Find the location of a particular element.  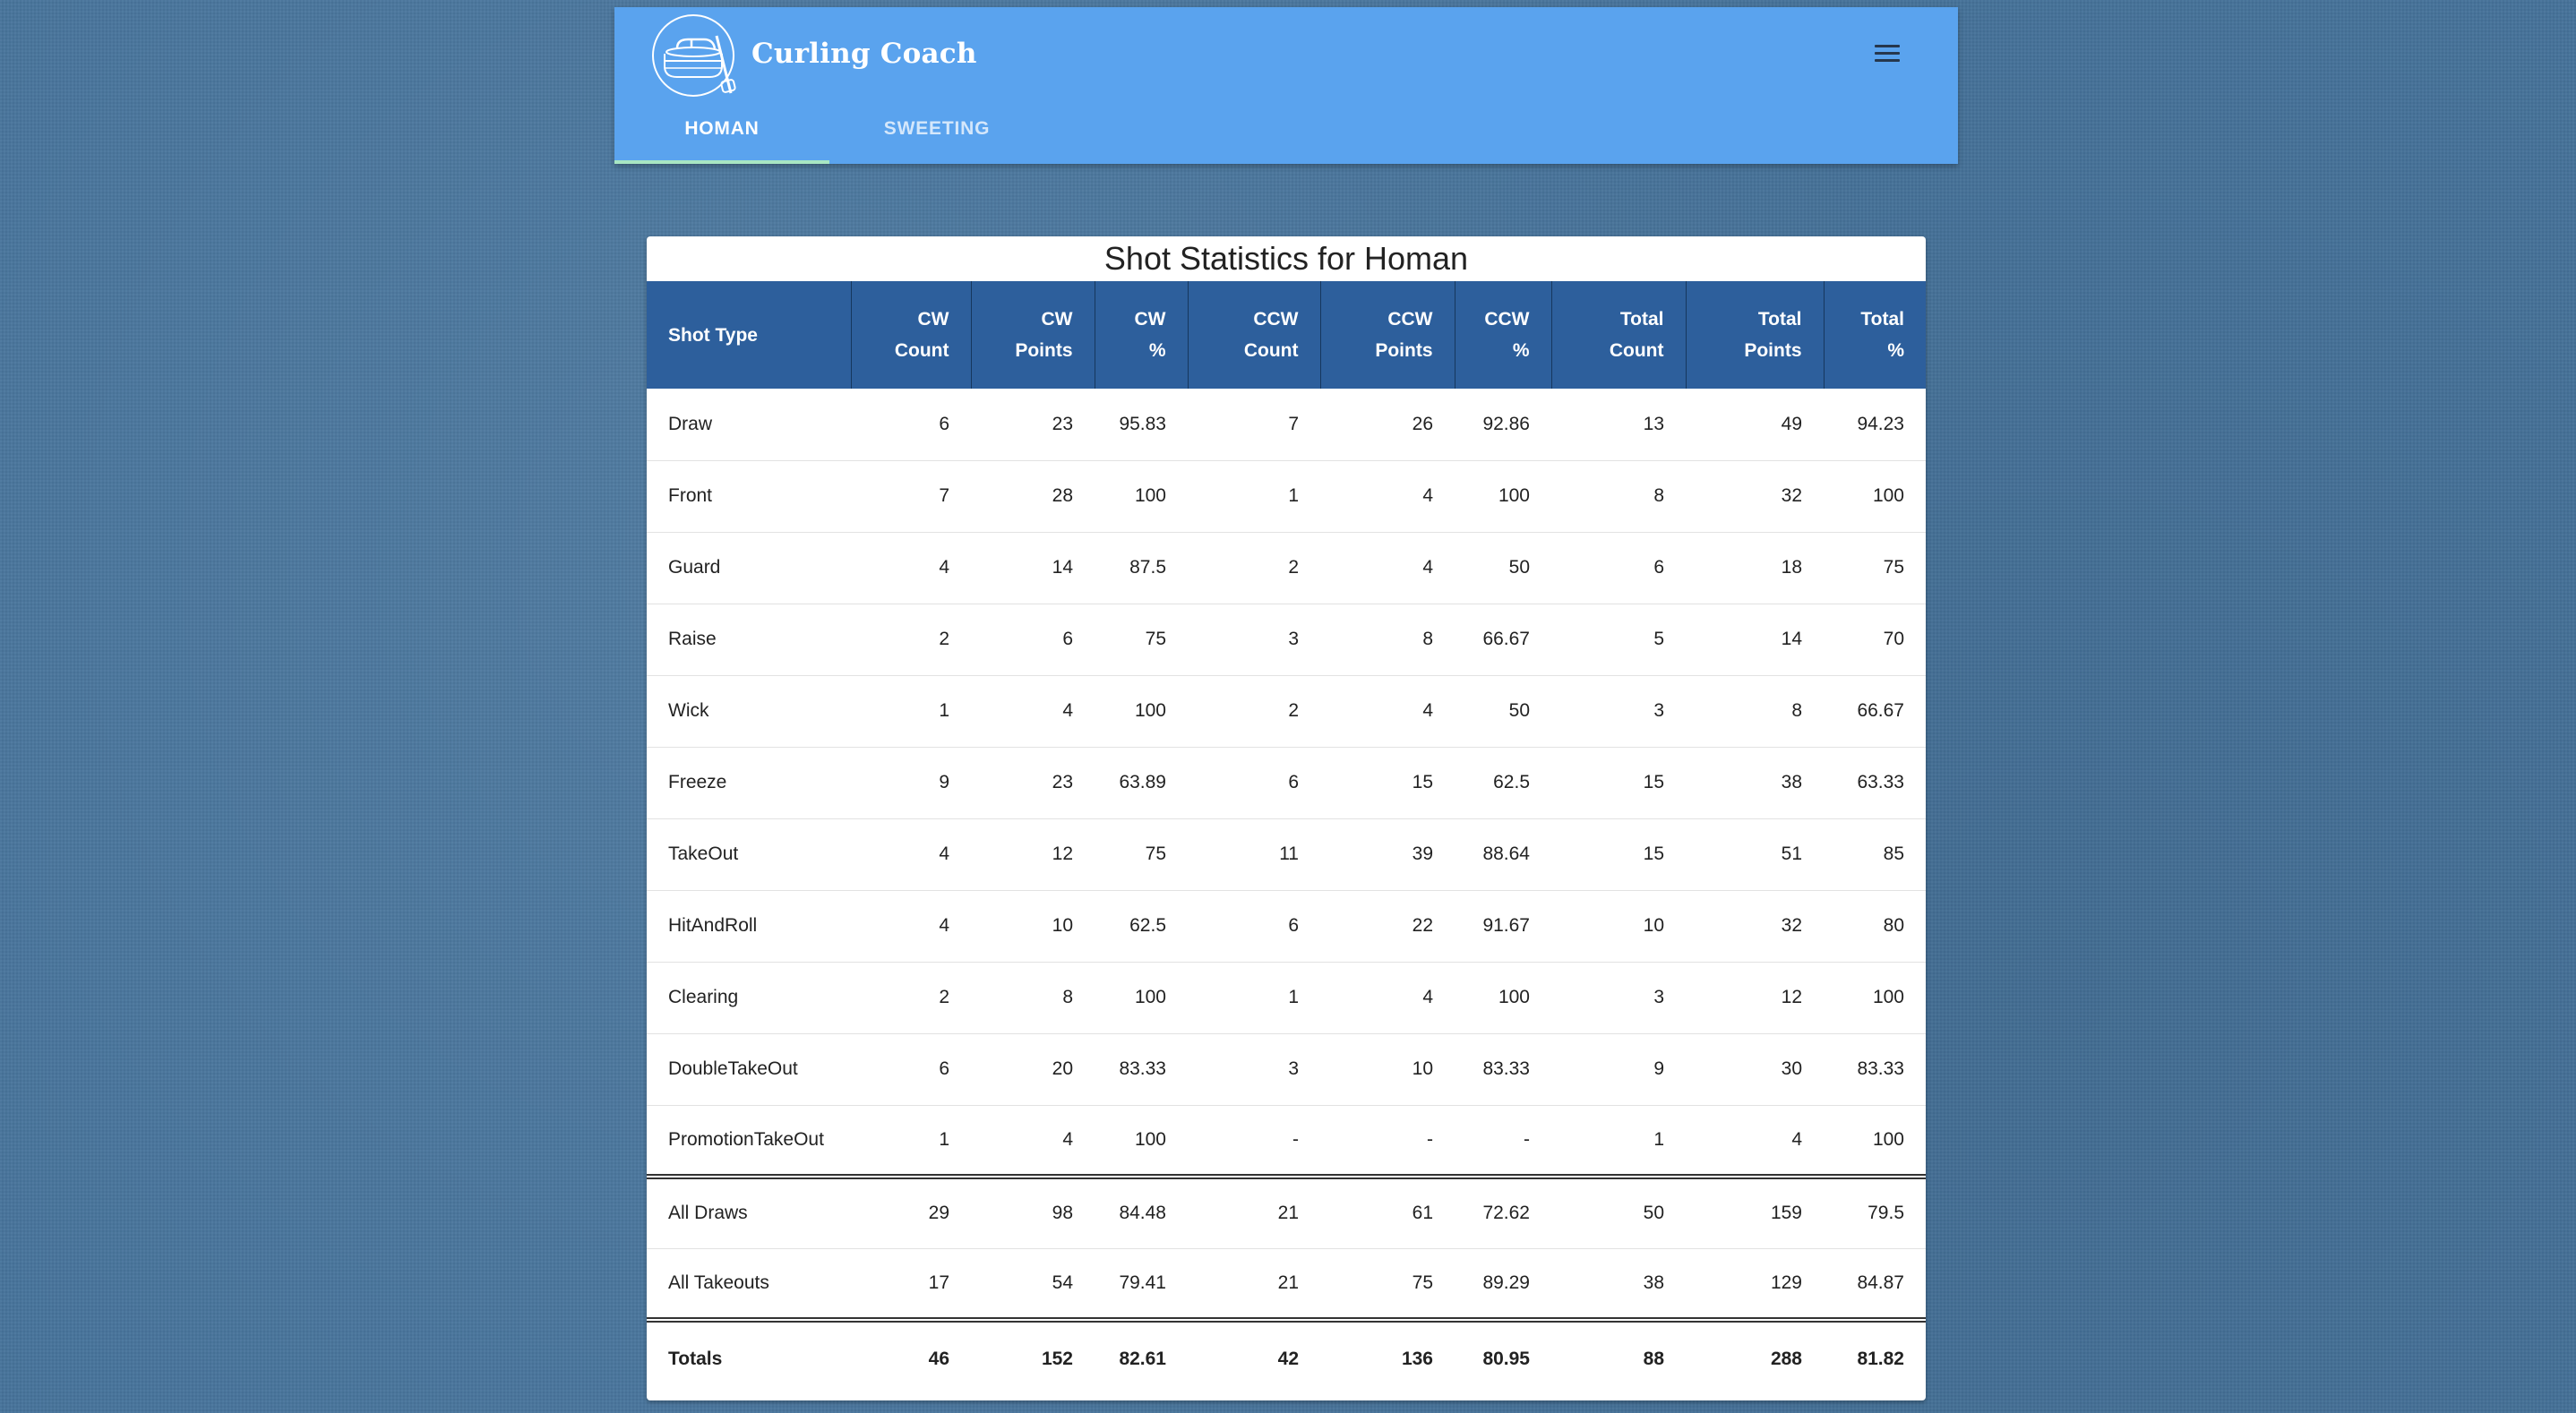

table-row: Guard 4 14 87.5 2 4 50 6 18 75 is located at coordinates (1286, 568).